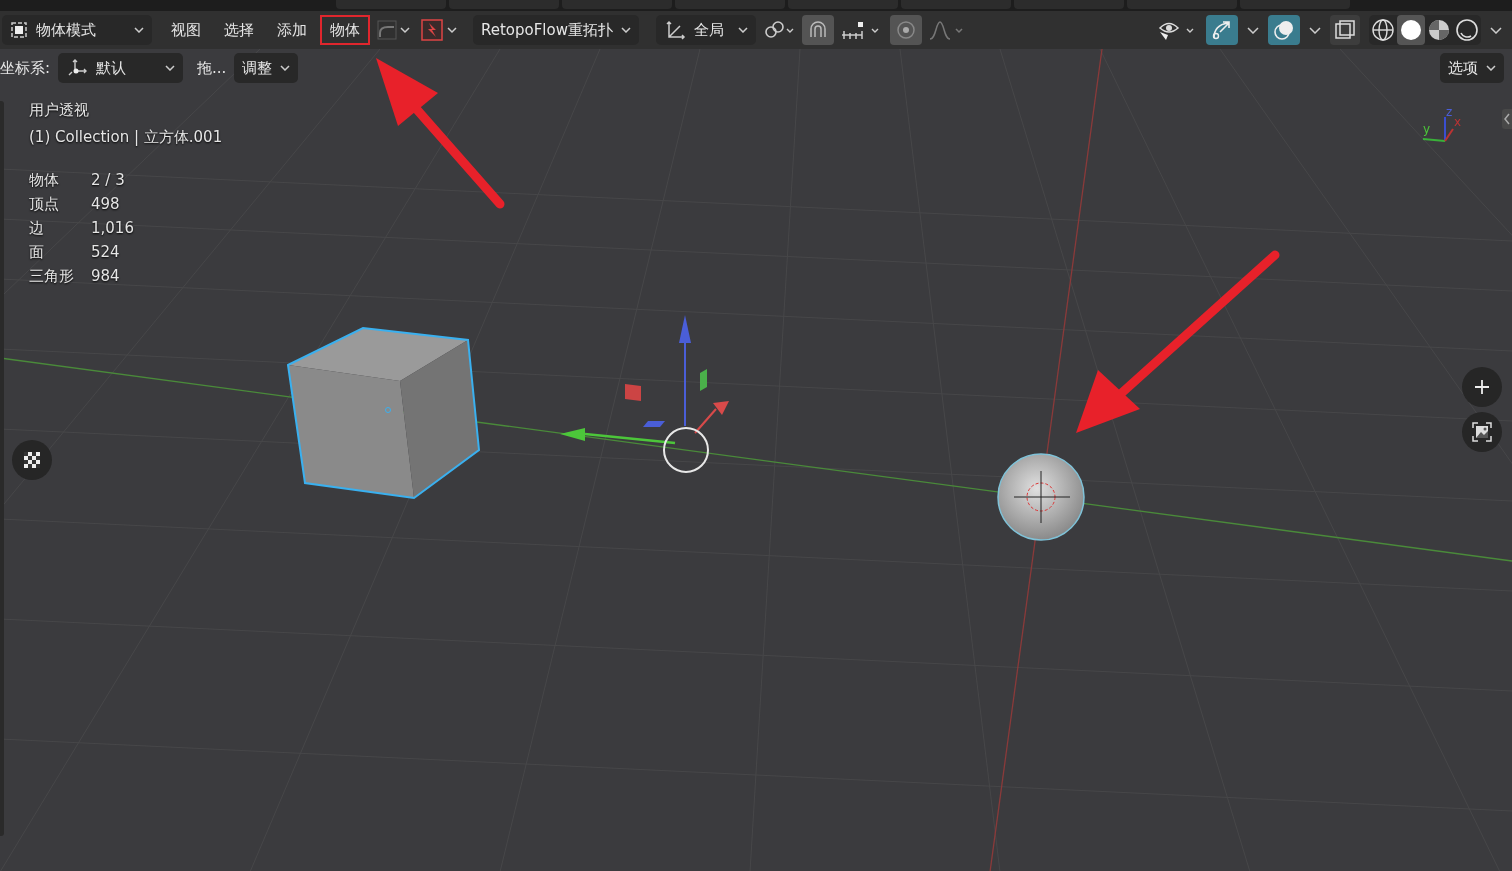 This screenshot has width=1512, height=871. I want to click on stat-value: 498, so click(106, 204).